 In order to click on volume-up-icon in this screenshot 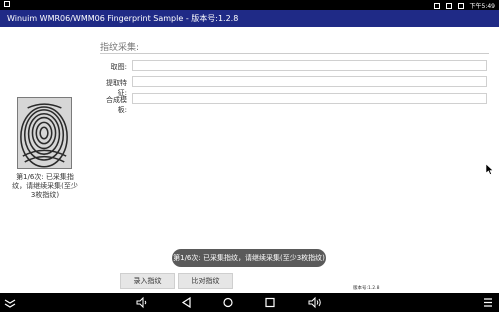, I will do `click(315, 302)`.